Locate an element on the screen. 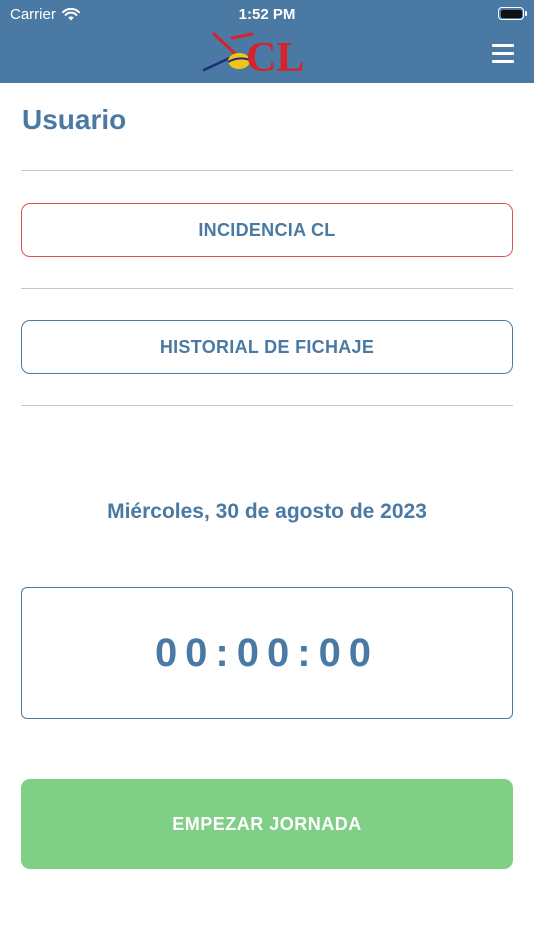 The width and height of the screenshot is (534, 950). timer-box: 00:00:00 is located at coordinates (267, 653).